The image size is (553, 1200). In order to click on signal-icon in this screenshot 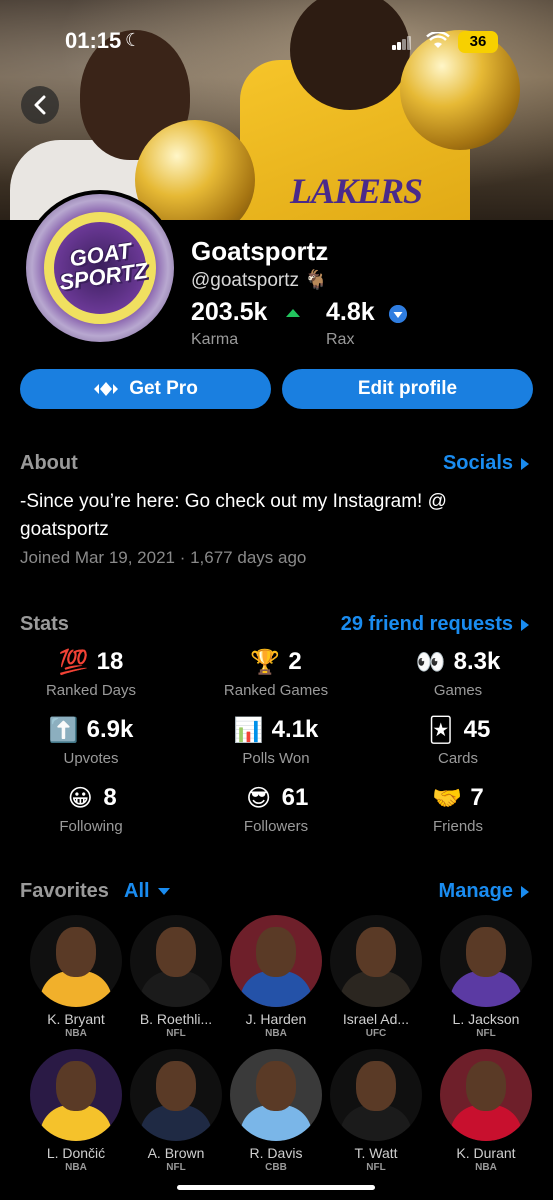, I will do `click(402, 43)`.